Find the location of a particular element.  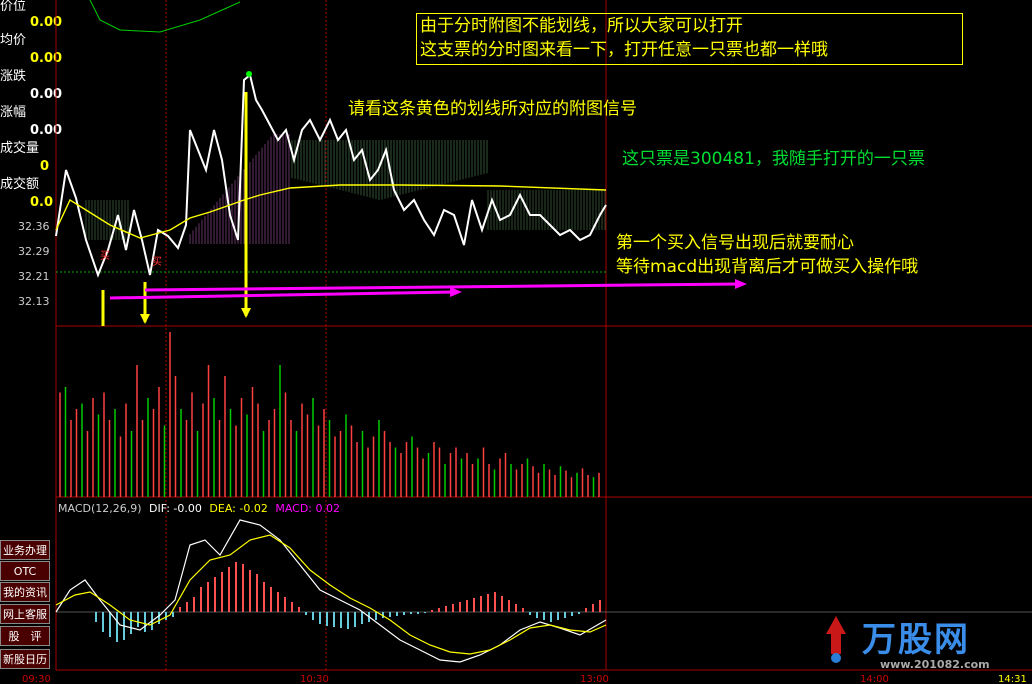

stock-note: 这只票是300481，我随手打开的一只票 is located at coordinates (773, 159).